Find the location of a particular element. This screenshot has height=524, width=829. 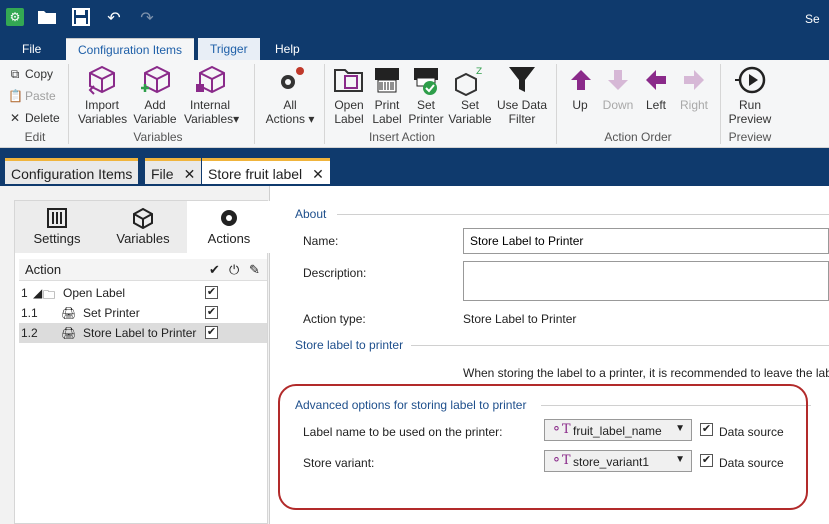

undo-icon: ↶ is located at coordinates (114, 19).